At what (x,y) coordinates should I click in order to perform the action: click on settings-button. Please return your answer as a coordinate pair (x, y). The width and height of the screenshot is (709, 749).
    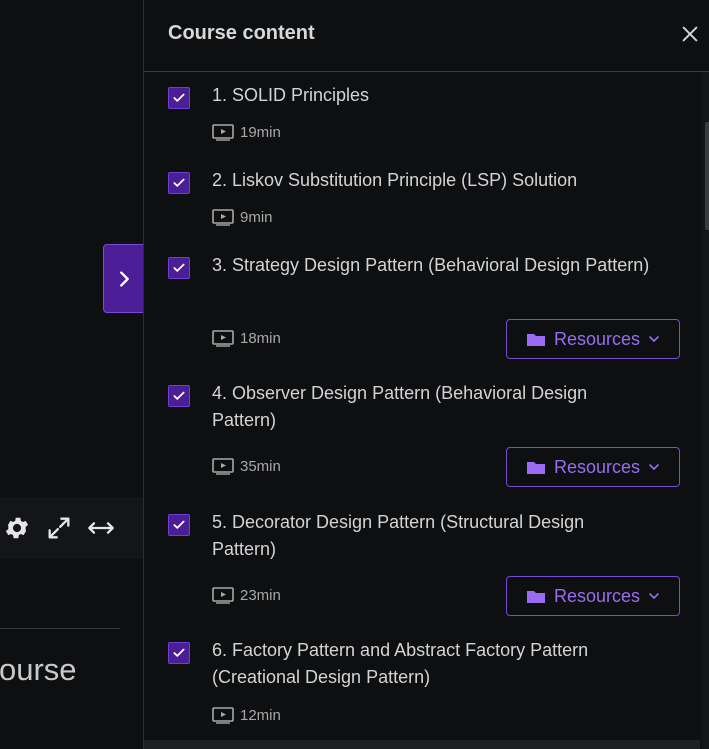
    Looking at the image, I should click on (17, 528).